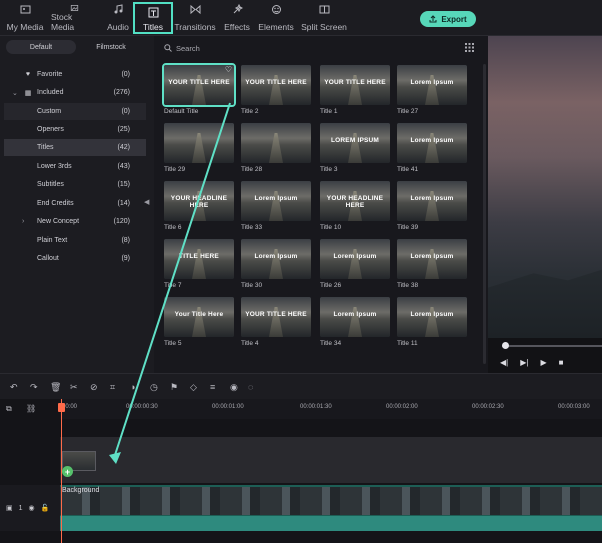 This screenshot has height=543, width=602. What do you see at coordinates (75, 147) in the screenshot?
I see `sidebar-item-titles: Titles (42)` at bounding box center [75, 147].